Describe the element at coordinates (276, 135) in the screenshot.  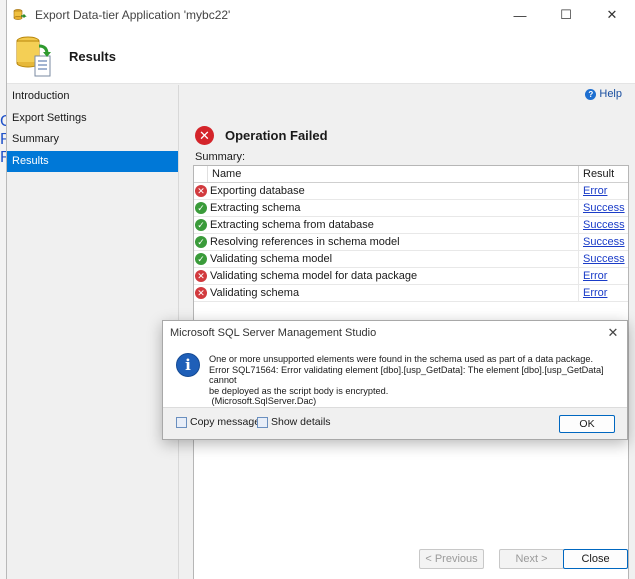
I see `status-text: Operation Failed` at that location.